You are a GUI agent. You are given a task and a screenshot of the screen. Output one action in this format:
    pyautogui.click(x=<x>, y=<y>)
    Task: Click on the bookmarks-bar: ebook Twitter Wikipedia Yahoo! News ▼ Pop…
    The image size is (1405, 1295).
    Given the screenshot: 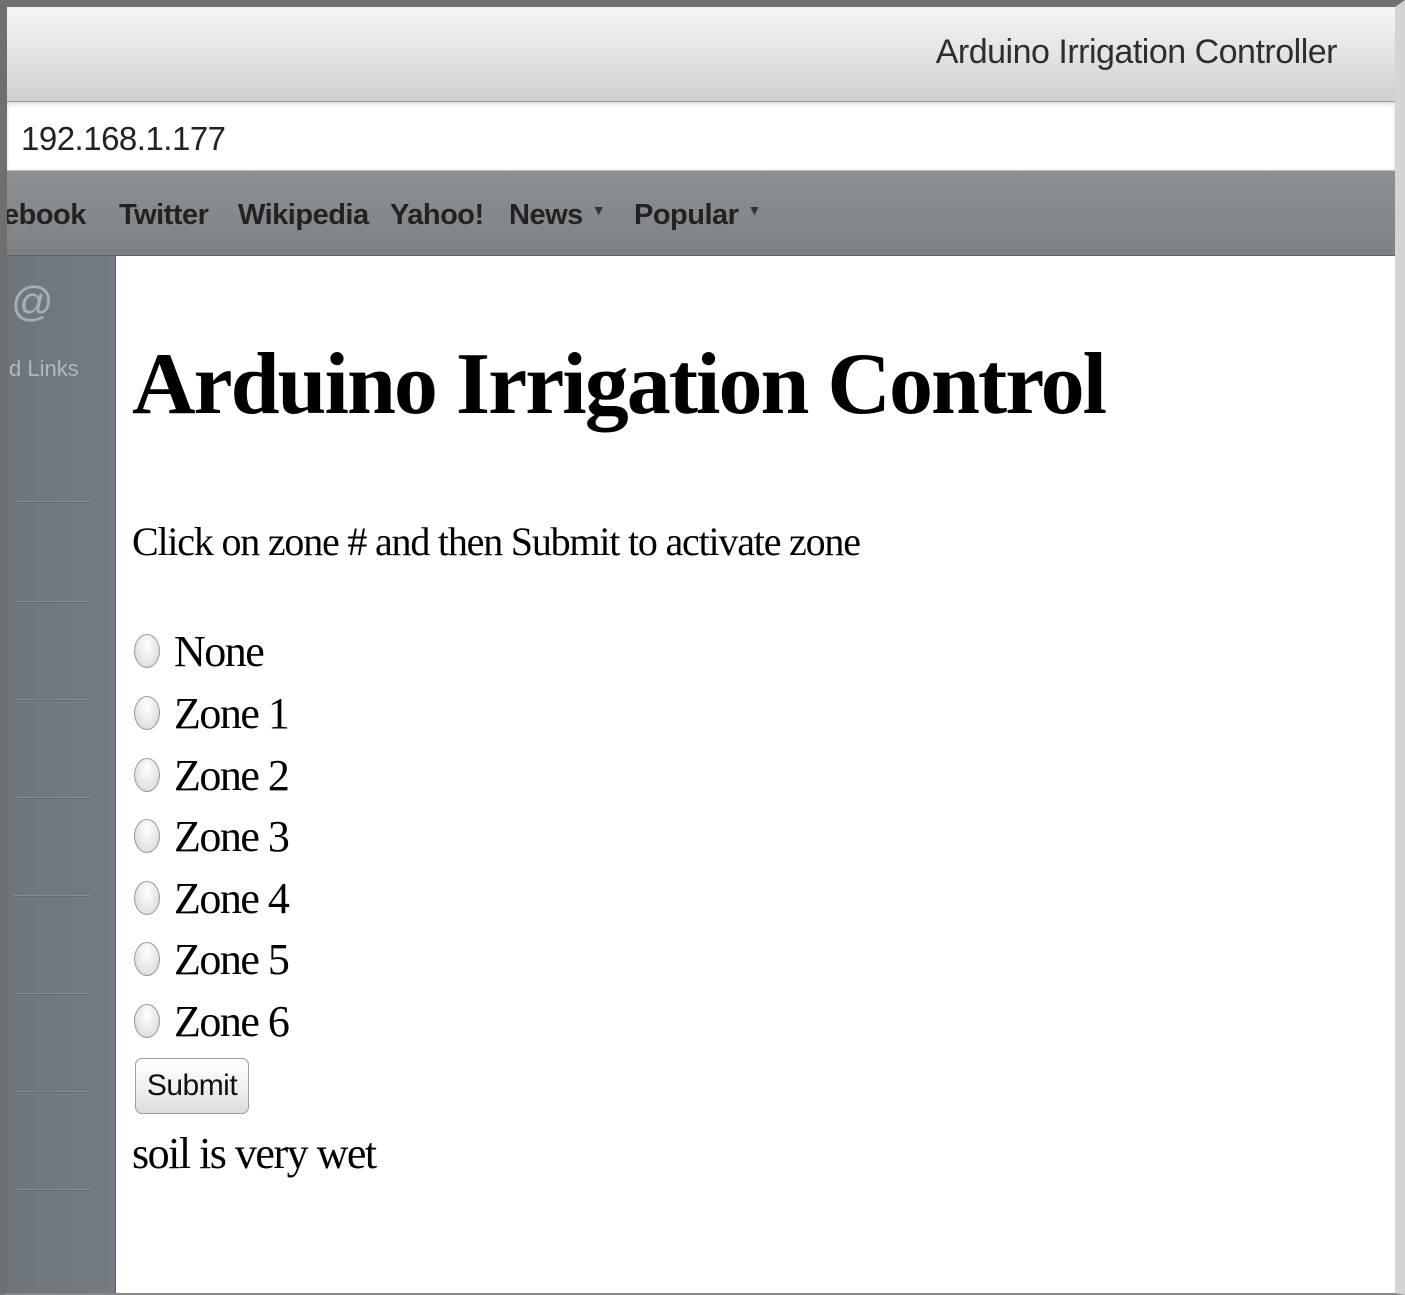 What is the action you would take?
    pyautogui.click(x=701, y=213)
    